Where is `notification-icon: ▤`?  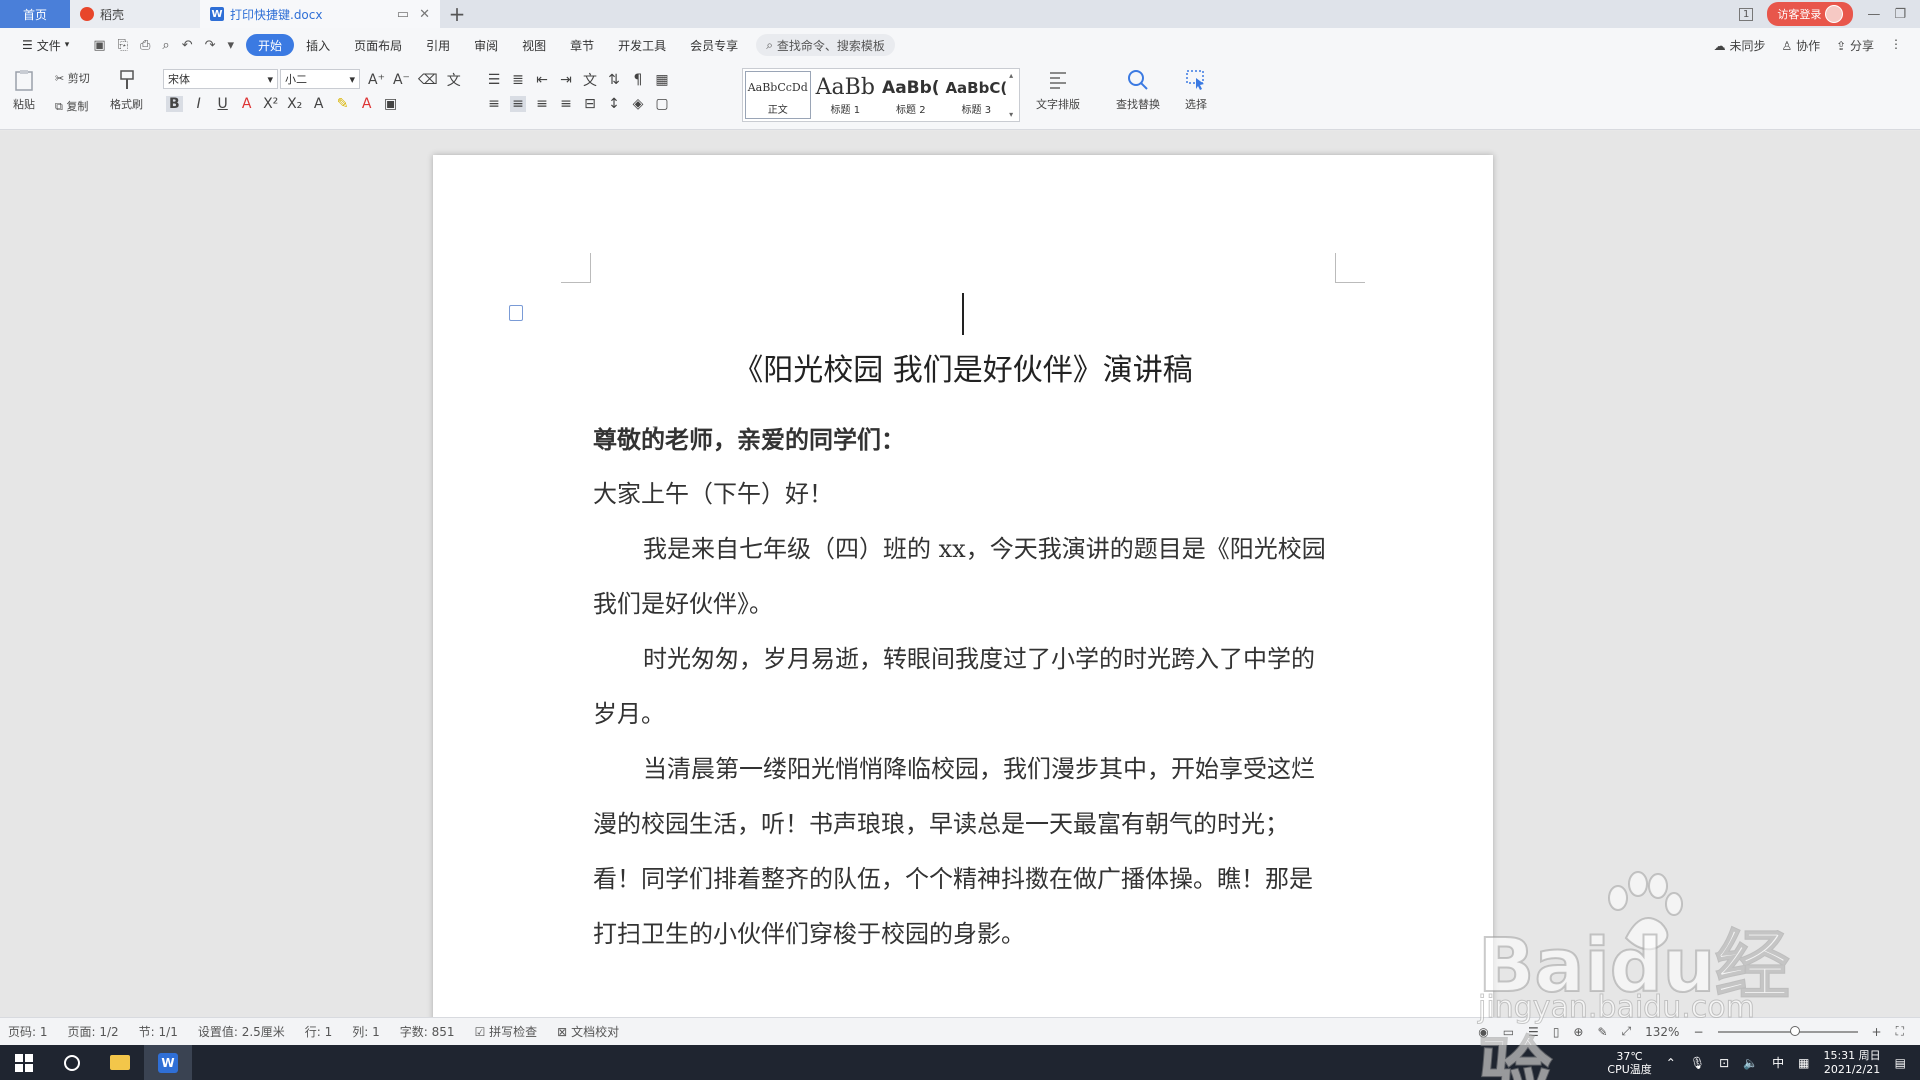
notification-icon: ▤ is located at coordinates (1900, 1063).